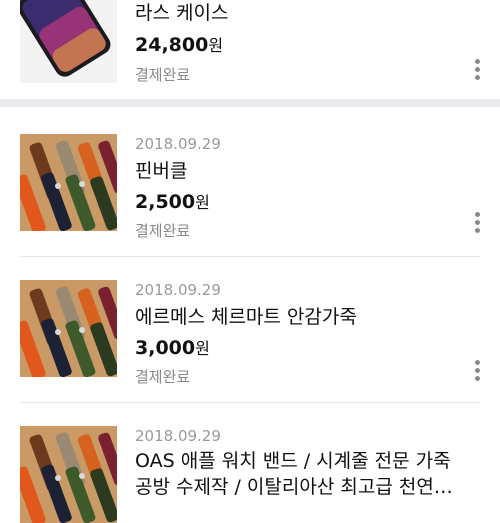  What do you see at coordinates (307, 461) in the screenshot?
I see `product-name-line-1: OAS 애플 워치 밴드 / 시계줄 전문 가죽` at bounding box center [307, 461].